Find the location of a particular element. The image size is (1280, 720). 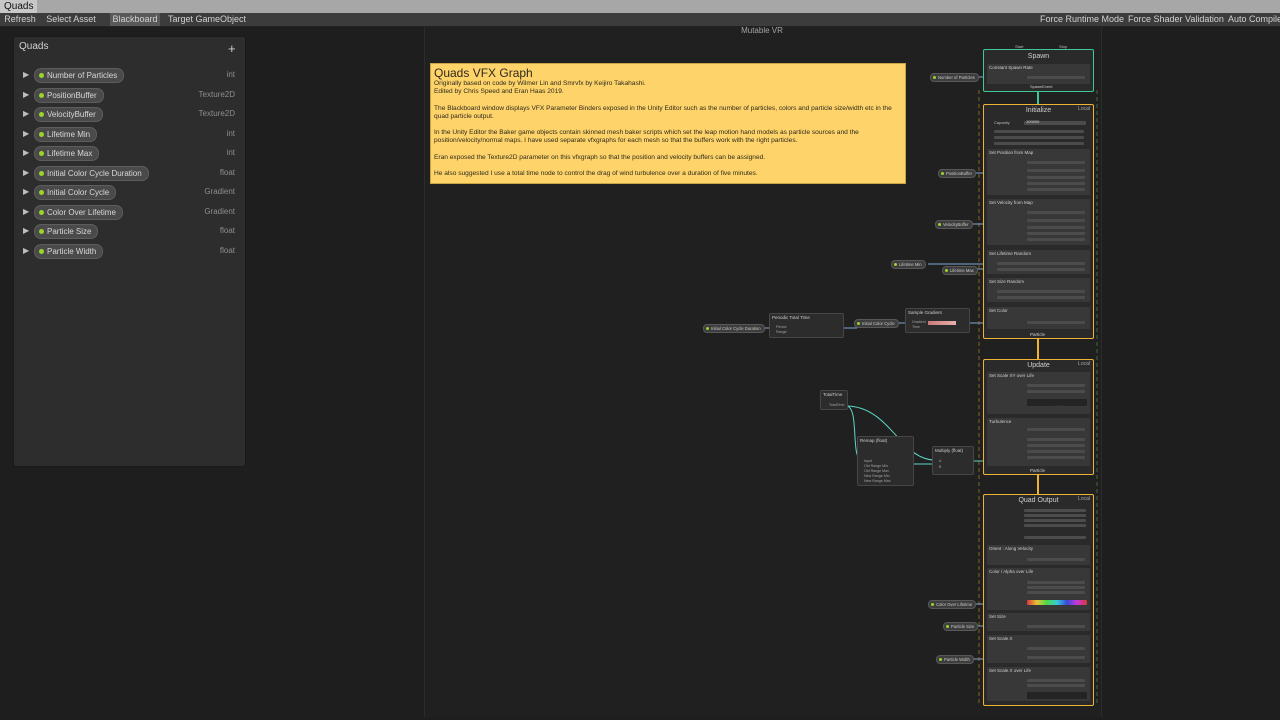

auto-compile-toggle: Auto Compile is located at coordinates (1254, 19).